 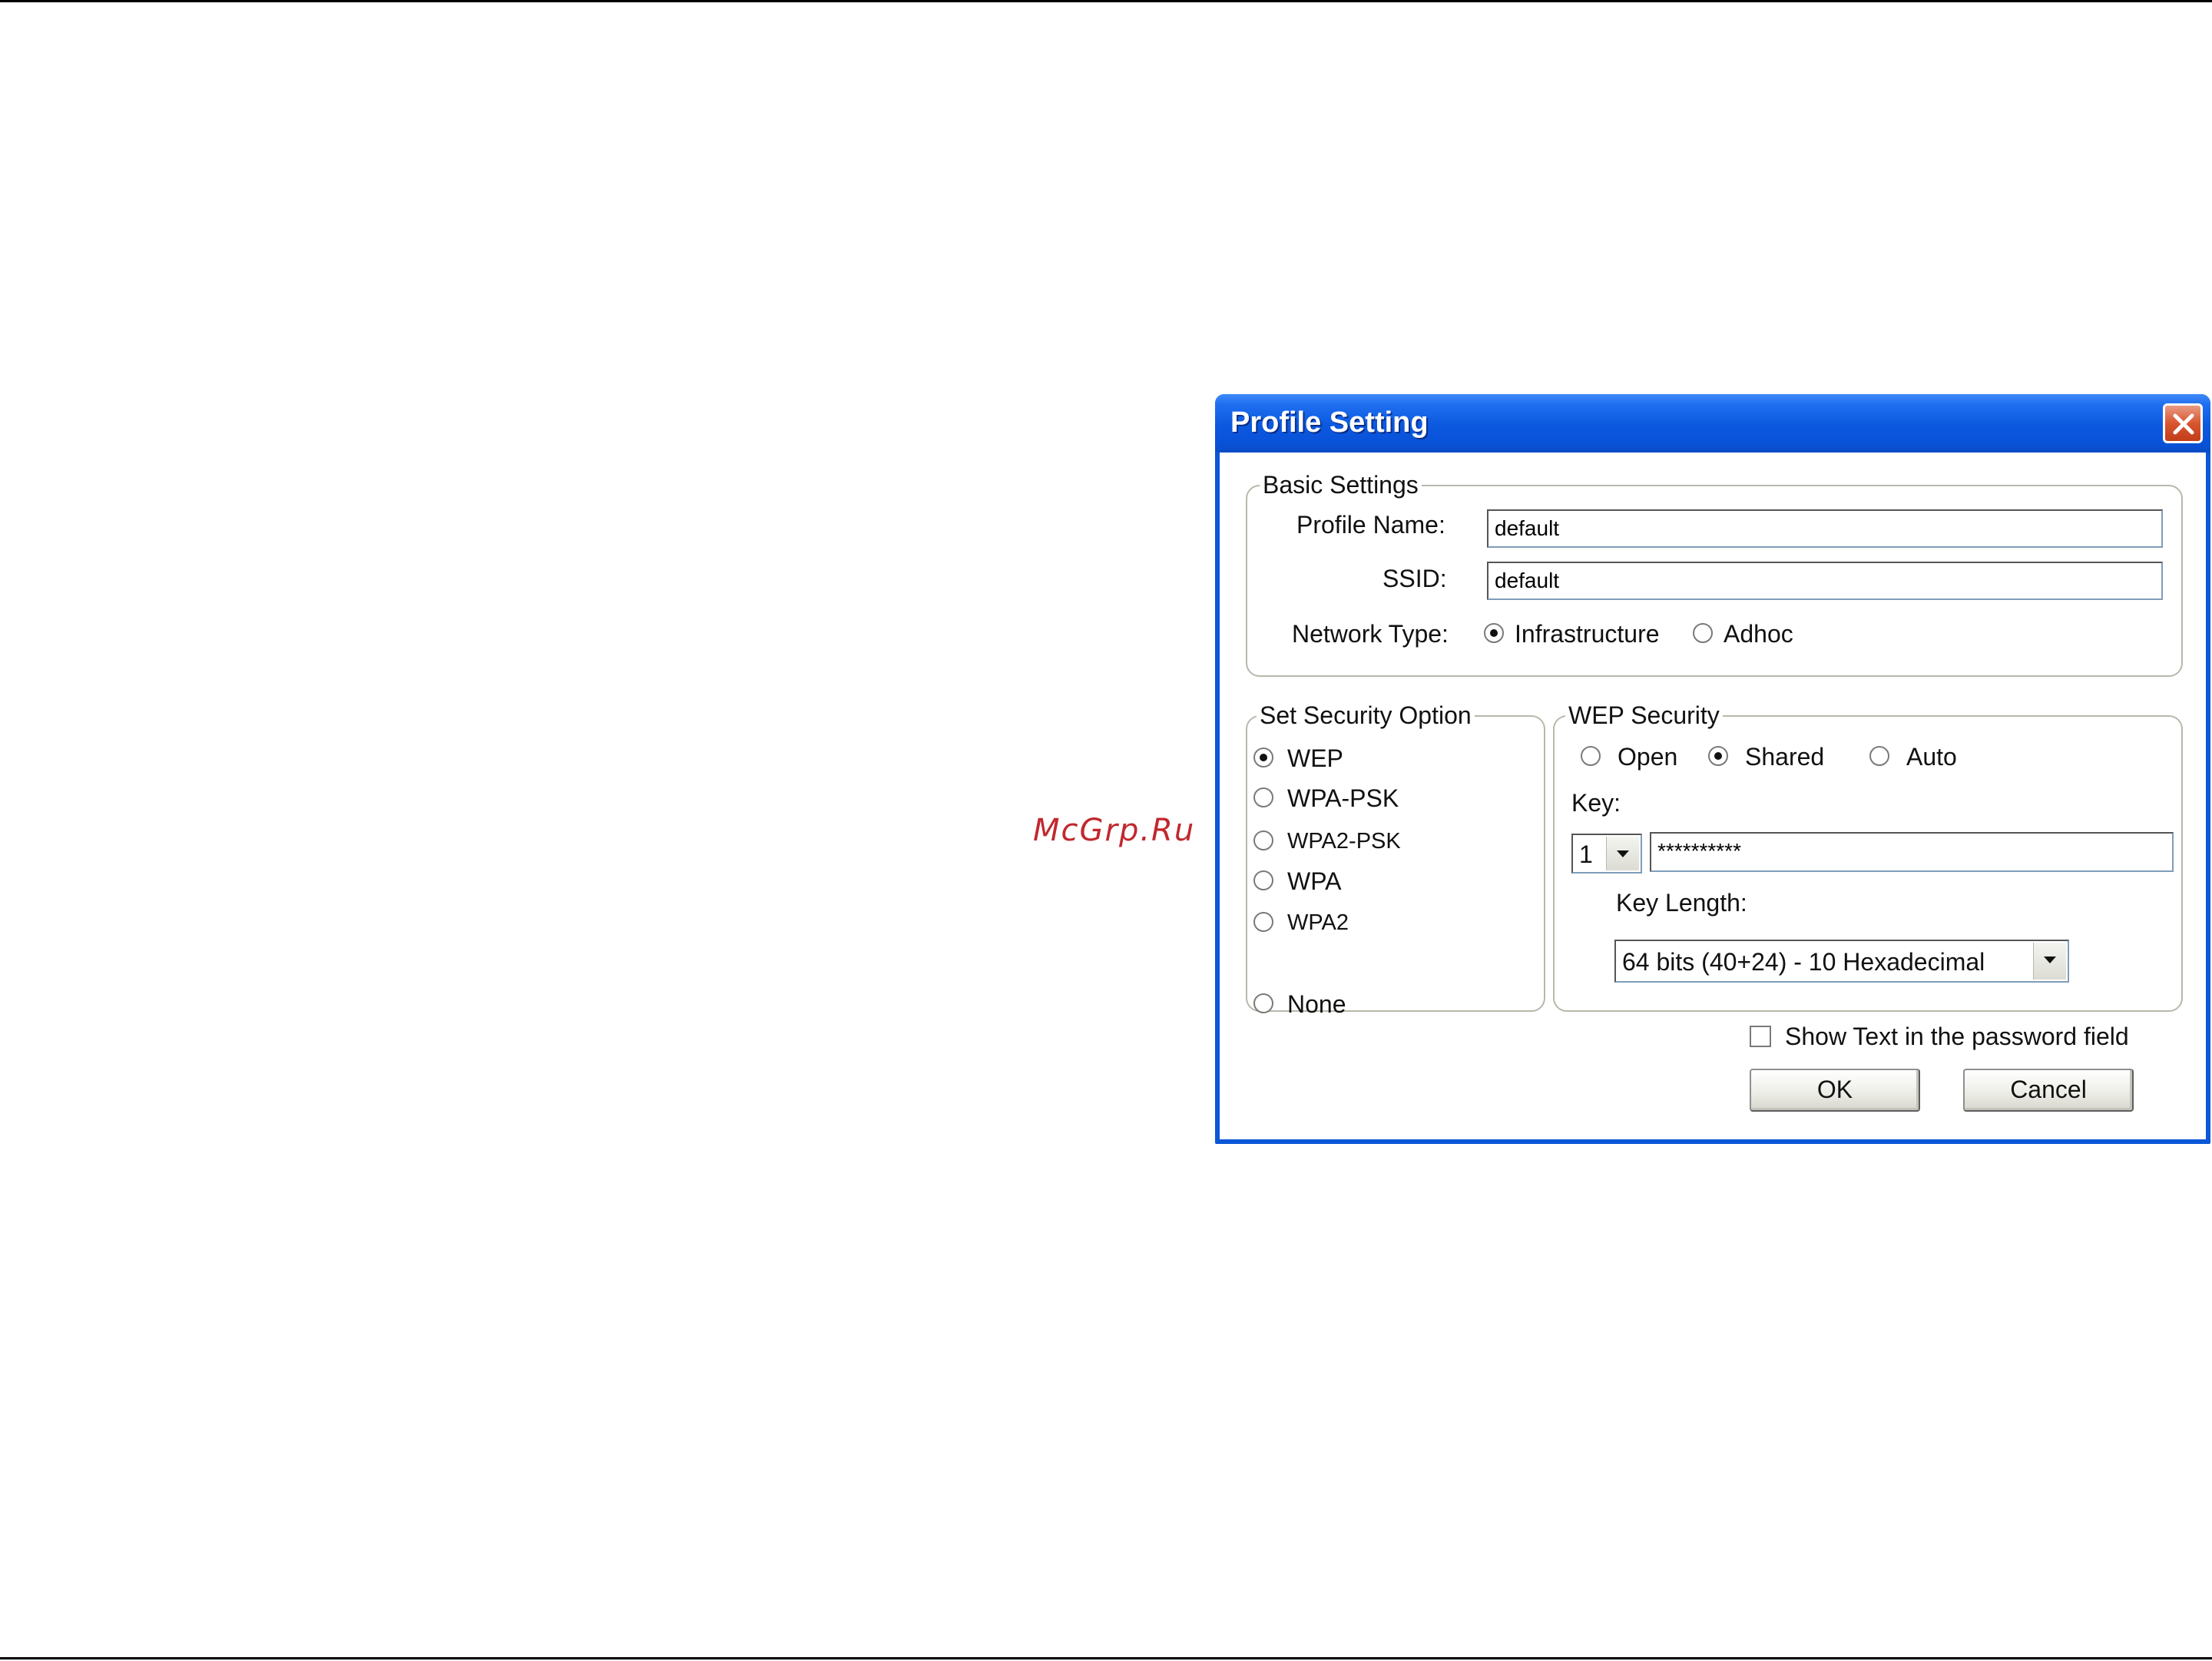 I want to click on ssid-label: SSID:, so click(x=1414, y=578).